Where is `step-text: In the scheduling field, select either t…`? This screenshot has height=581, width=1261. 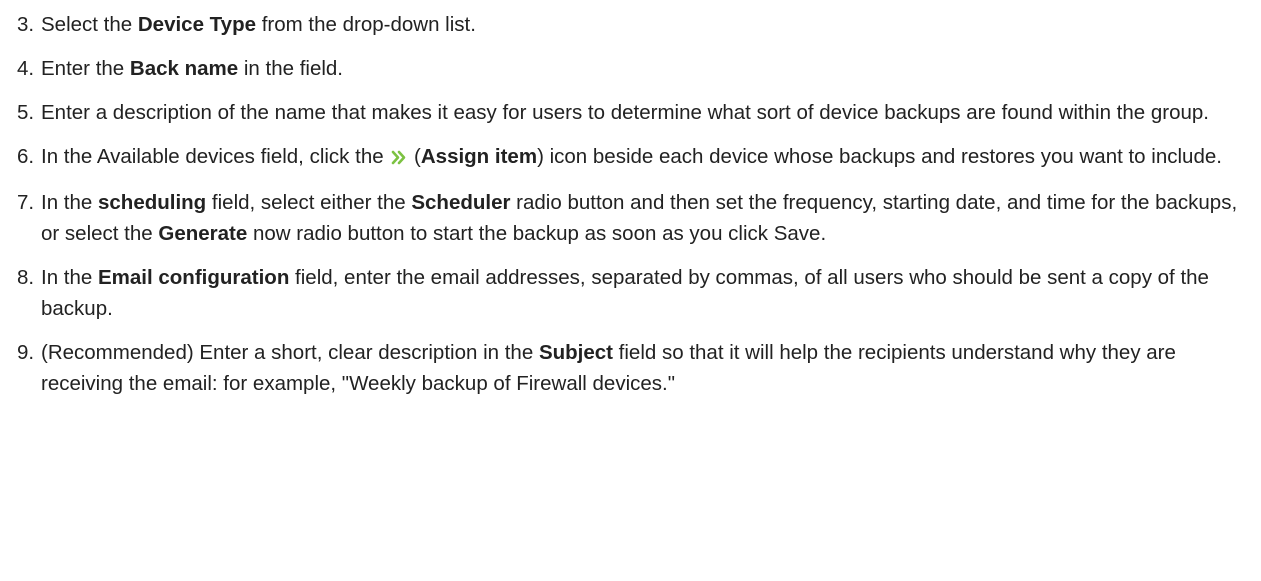
step-text: In the scheduling field, select either t… is located at coordinates (639, 218).